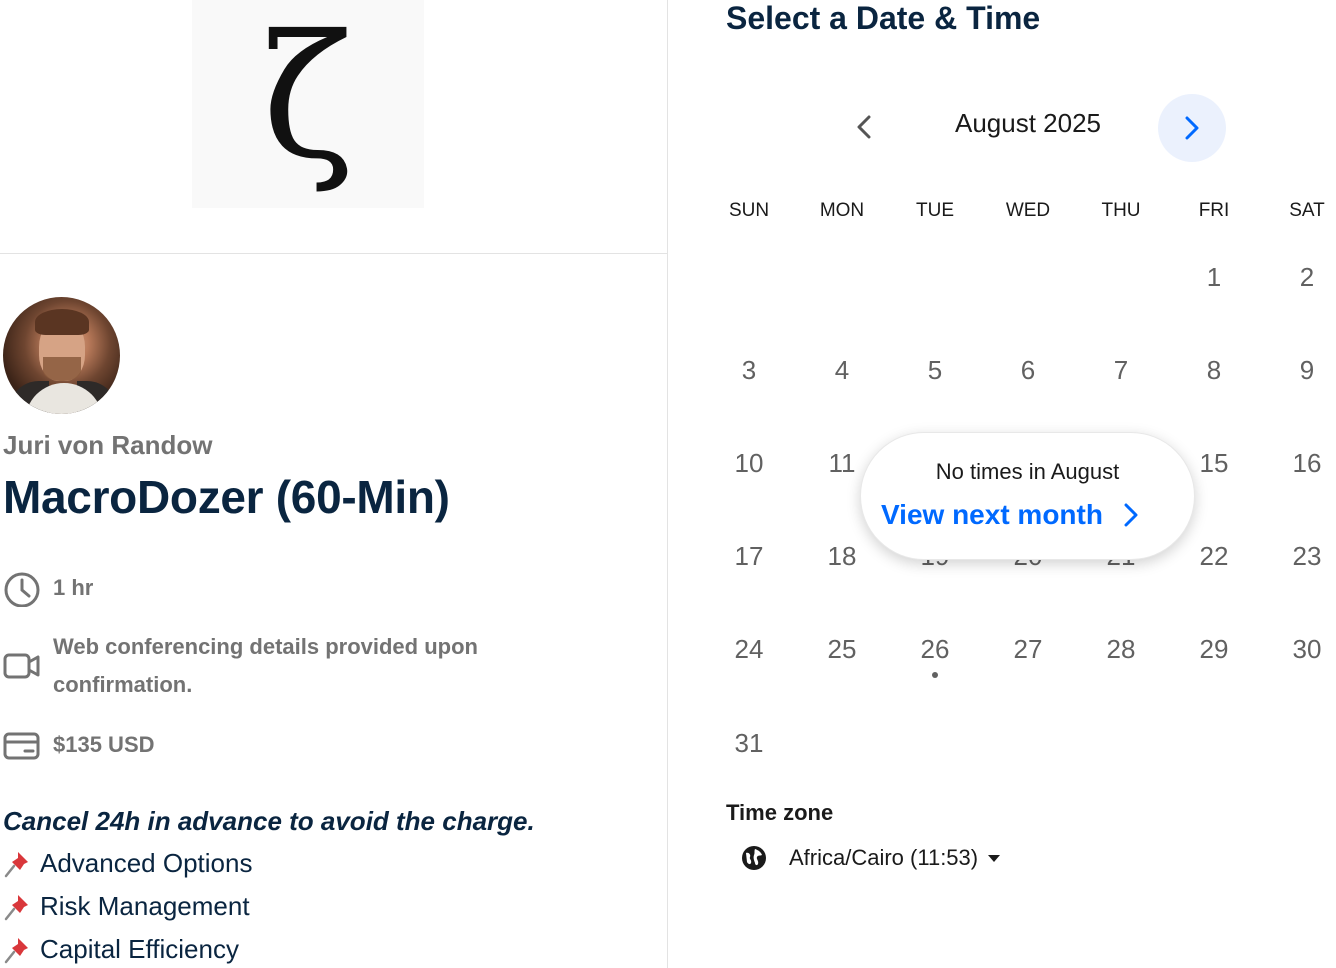 The height and width of the screenshot is (968, 1336). I want to click on feature-bullet-label: Capital Efficiency, so click(139, 949).